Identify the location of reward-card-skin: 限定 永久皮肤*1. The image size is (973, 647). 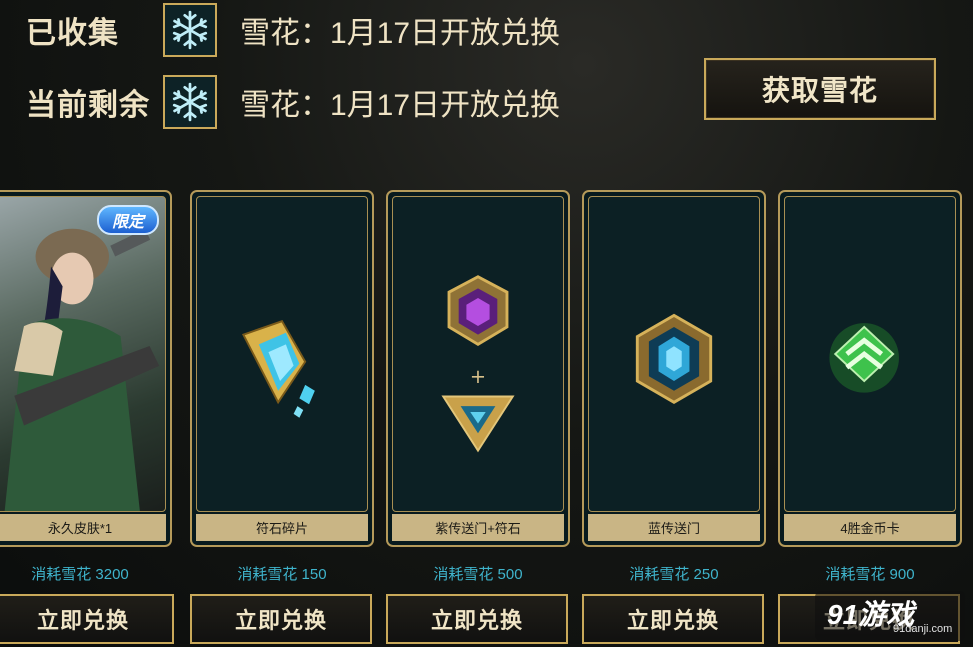
(86, 368).